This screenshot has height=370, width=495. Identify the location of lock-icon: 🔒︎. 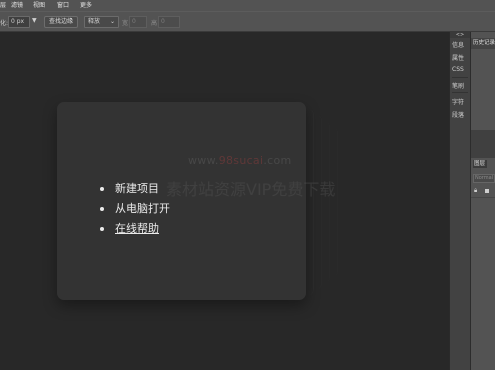
(475, 191).